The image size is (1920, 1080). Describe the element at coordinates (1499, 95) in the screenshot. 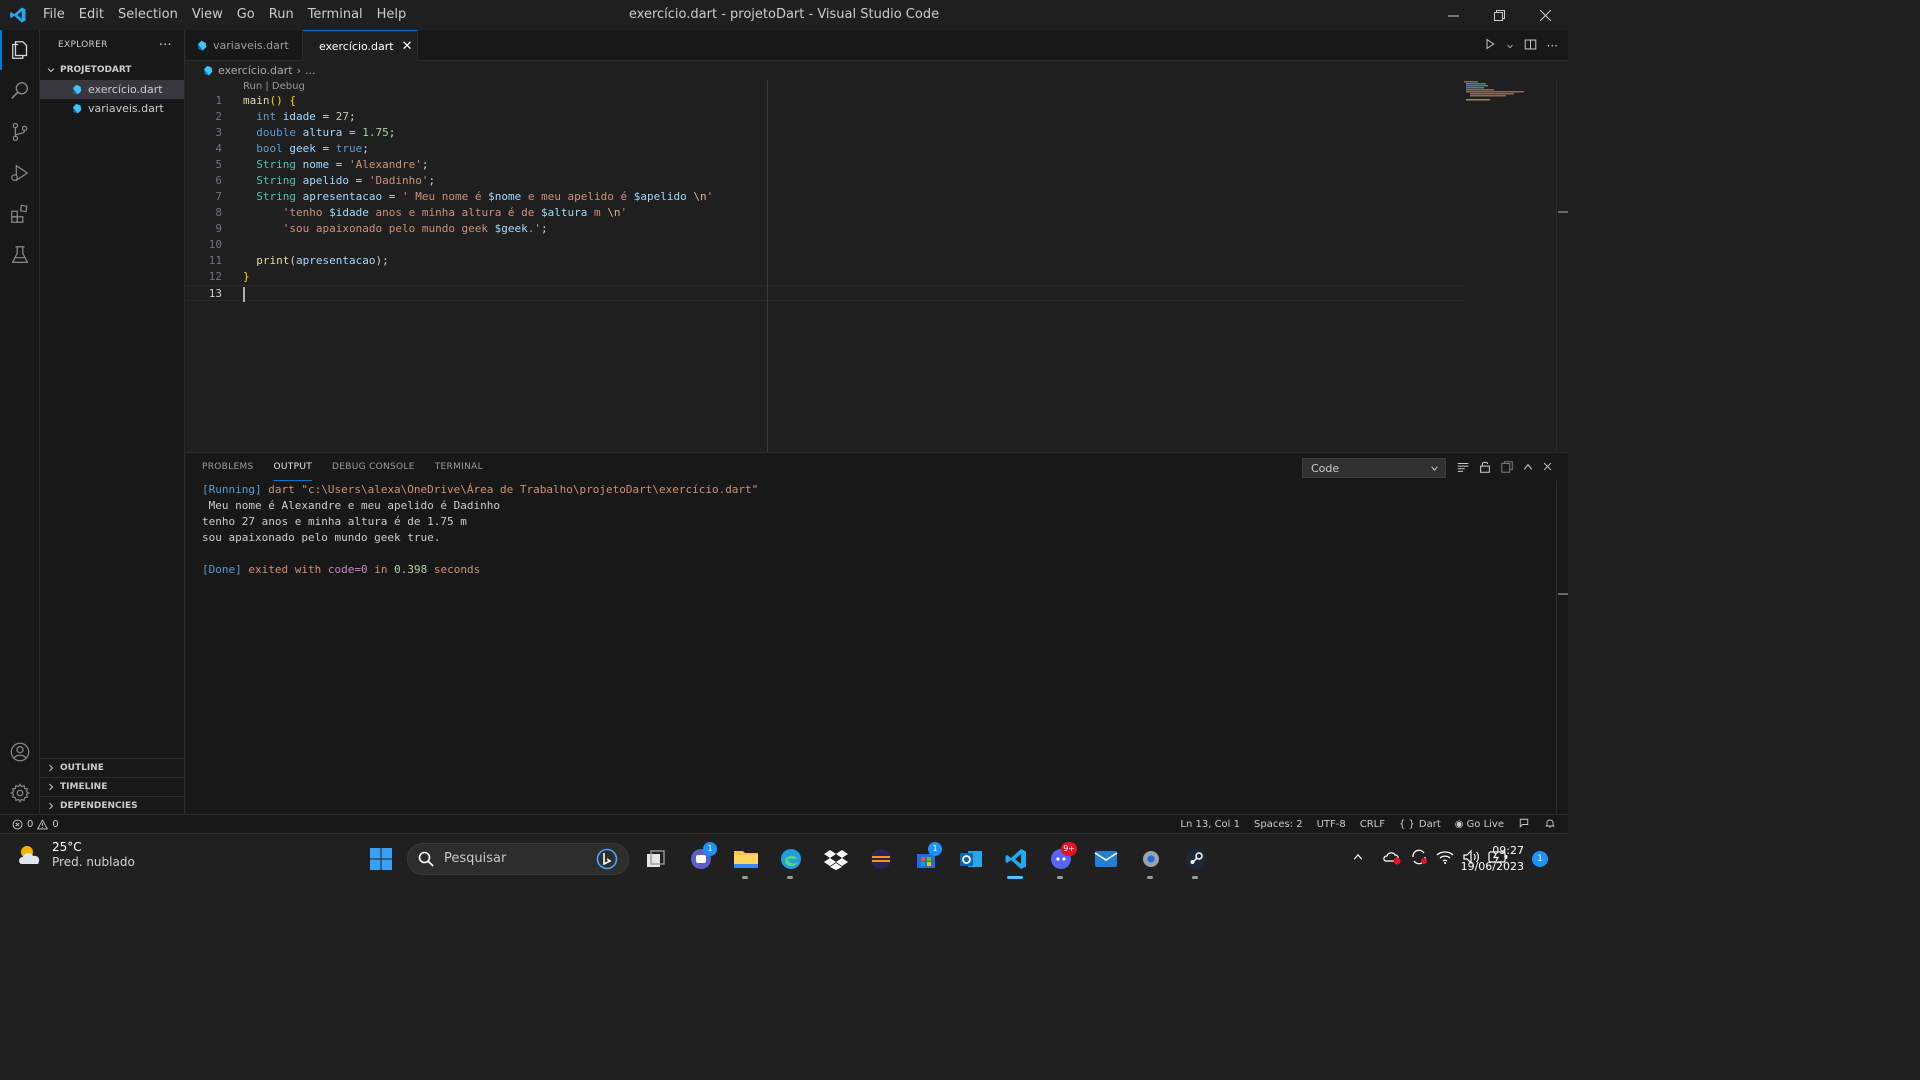

I see `minimap` at that location.